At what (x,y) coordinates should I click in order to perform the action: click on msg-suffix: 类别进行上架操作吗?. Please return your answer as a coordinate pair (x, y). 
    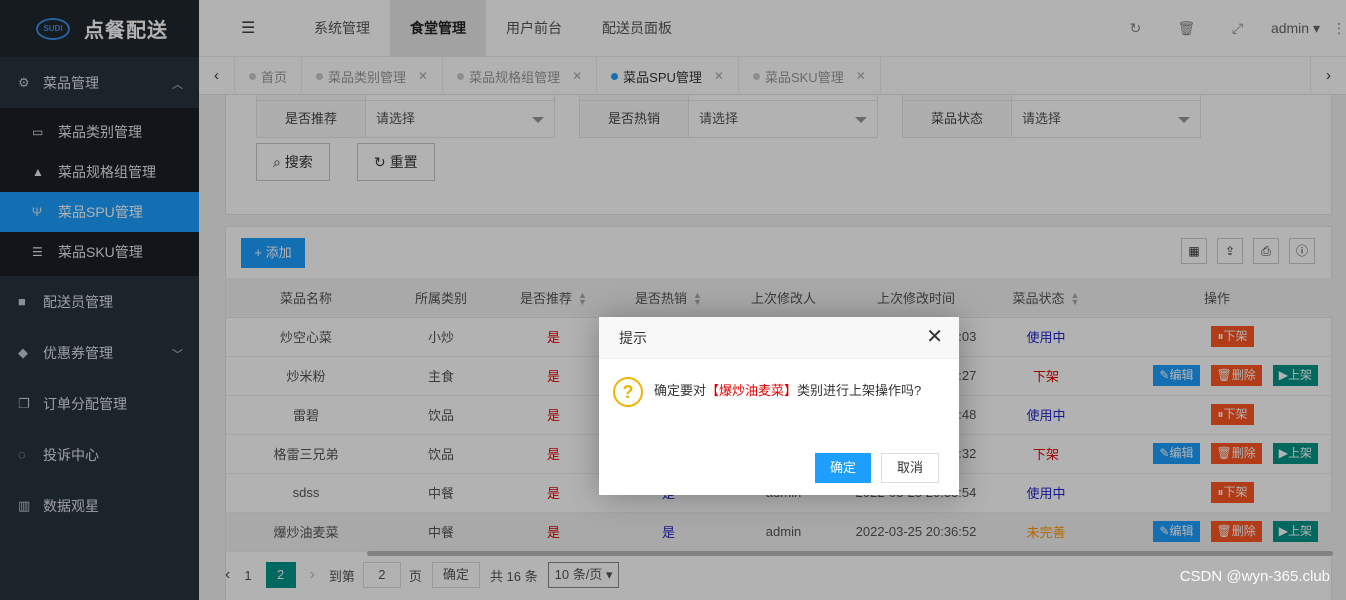
    Looking at the image, I should click on (859, 390).